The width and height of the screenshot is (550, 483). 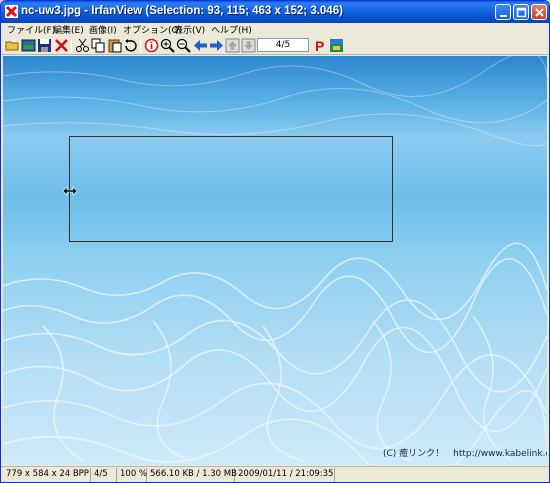 What do you see at coordinates (285, 475) in the screenshot?
I see `status-datetime: 2009/01/11 / 21:09:35` at bounding box center [285, 475].